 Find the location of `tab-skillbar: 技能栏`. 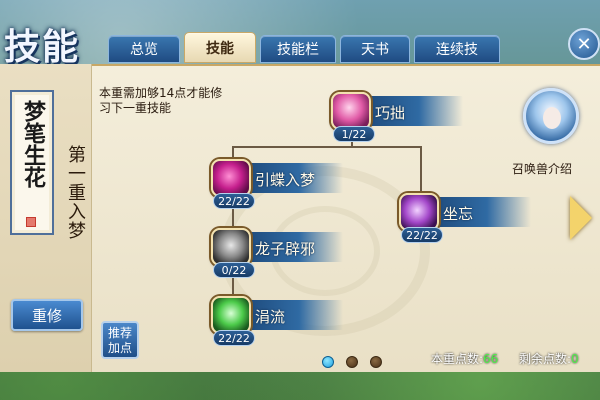

tab-skillbar: 技能栏 is located at coordinates (298, 49).